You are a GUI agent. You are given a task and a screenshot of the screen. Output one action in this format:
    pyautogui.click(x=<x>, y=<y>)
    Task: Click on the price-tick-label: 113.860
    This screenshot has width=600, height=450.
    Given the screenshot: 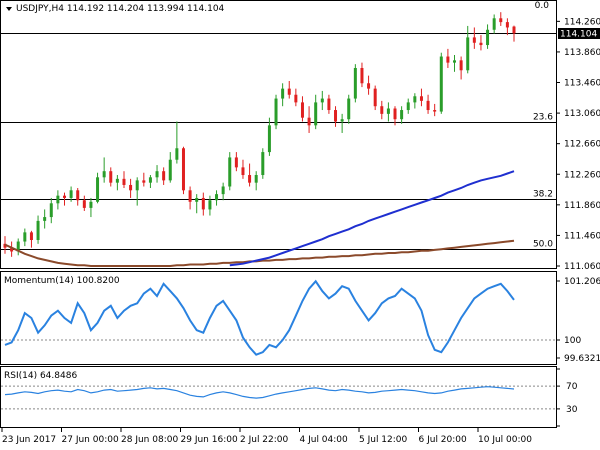 What is the action you would take?
    pyautogui.click(x=582, y=53)
    